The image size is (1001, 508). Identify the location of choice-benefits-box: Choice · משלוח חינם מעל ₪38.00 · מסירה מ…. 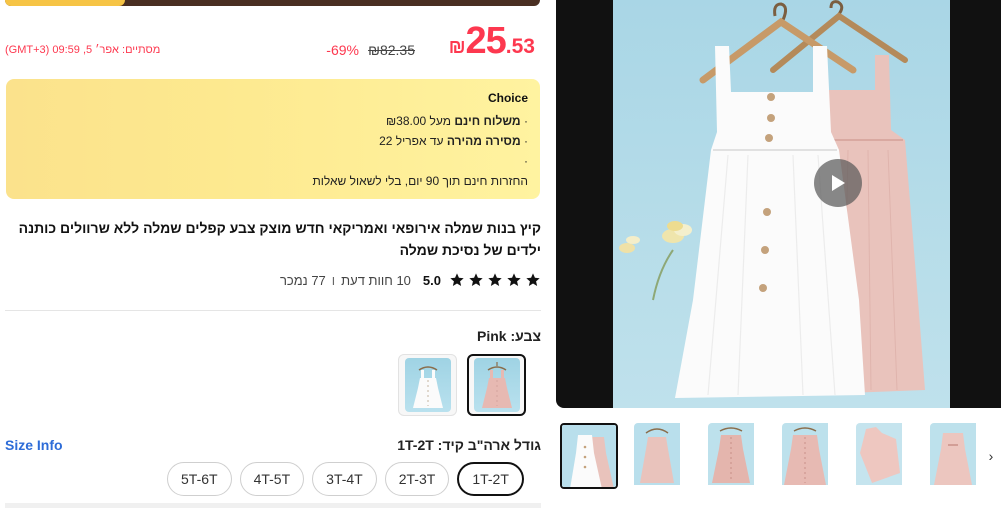
(273, 139).